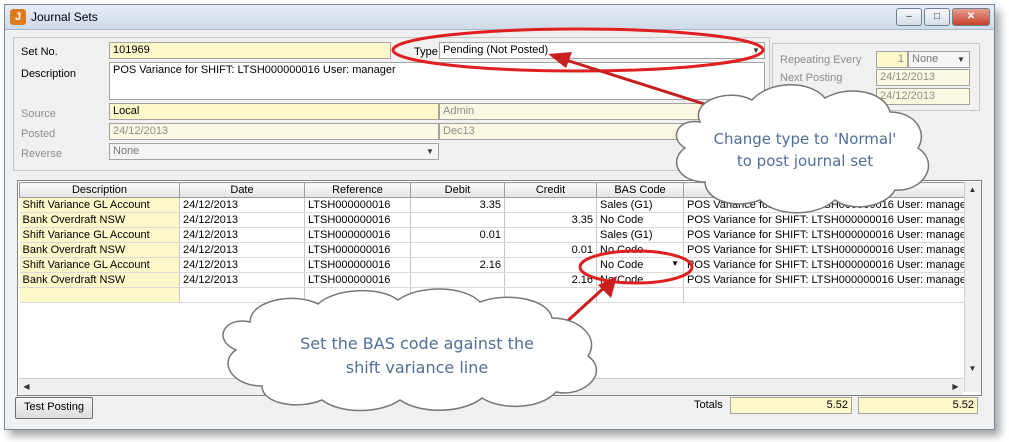 Image resolution: width=1009 pixels, height=442 pixels. What do you see at coordinates (560, 60) in the screenshot?
I see `type-arrow-head` at bounding box center [560, 60].